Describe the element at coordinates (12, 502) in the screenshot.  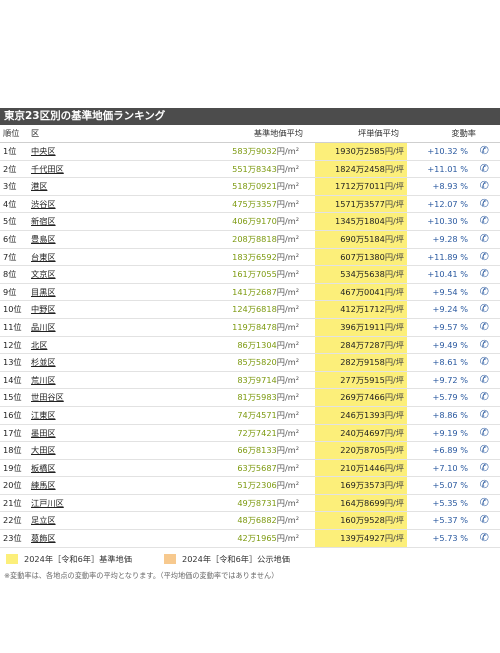
I see `row-rank: 21位` at that location.